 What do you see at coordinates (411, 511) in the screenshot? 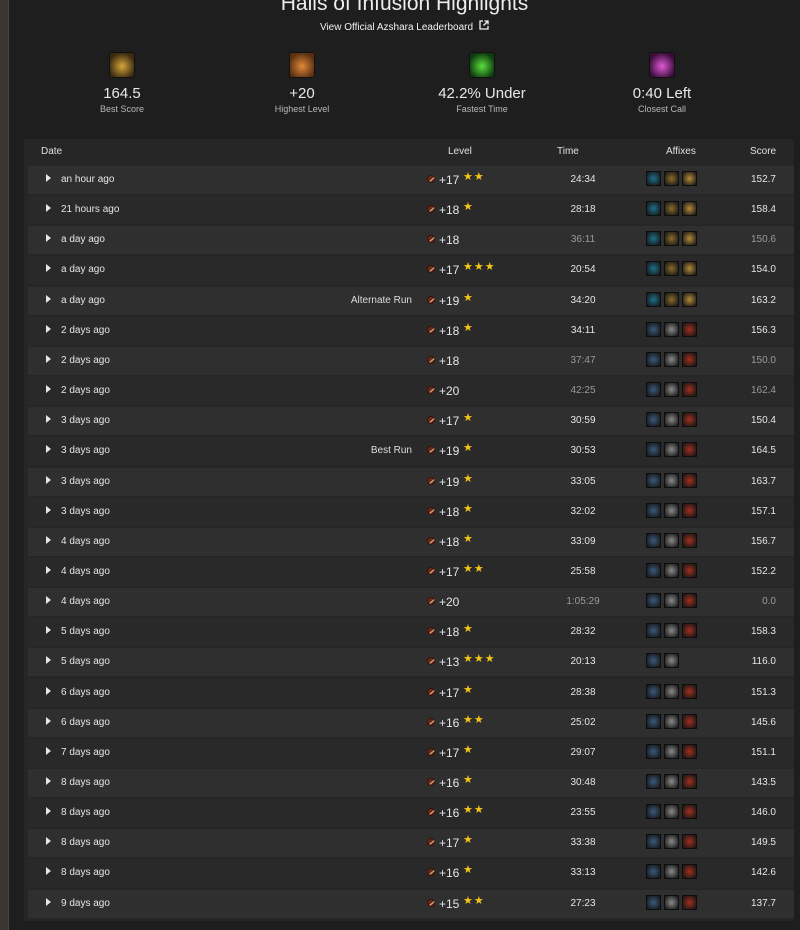
I see `table-row: 3 days ago +18 ★ 32:02 157.1` at bounding box center [411, 511].